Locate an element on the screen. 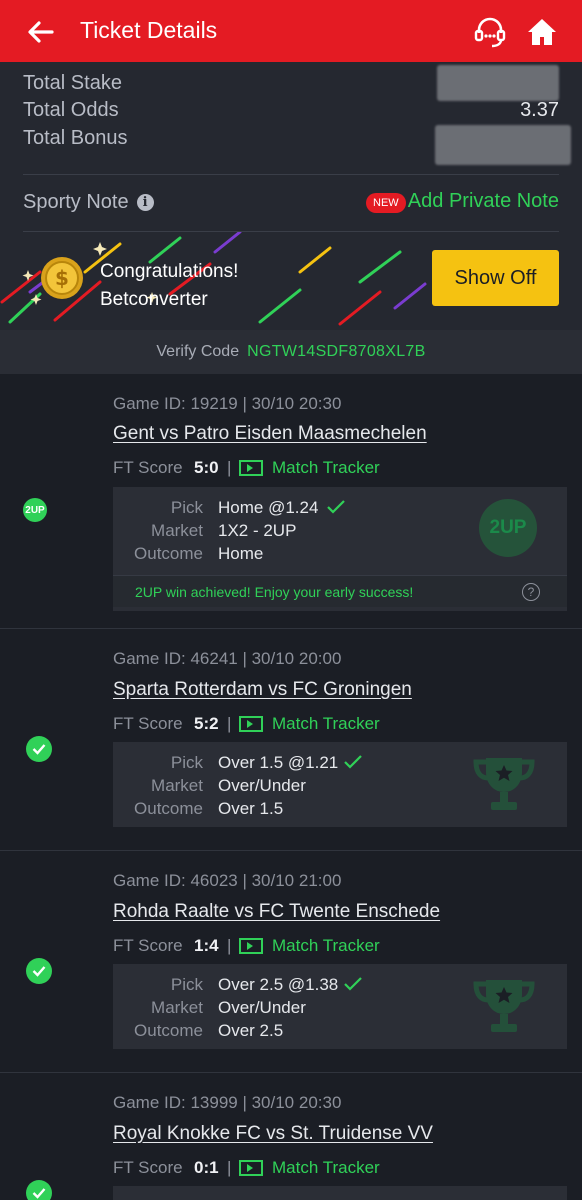 The height and width of the screenshot is (1200, 582). new-badge: NEW is located at coordinates (386, 203).